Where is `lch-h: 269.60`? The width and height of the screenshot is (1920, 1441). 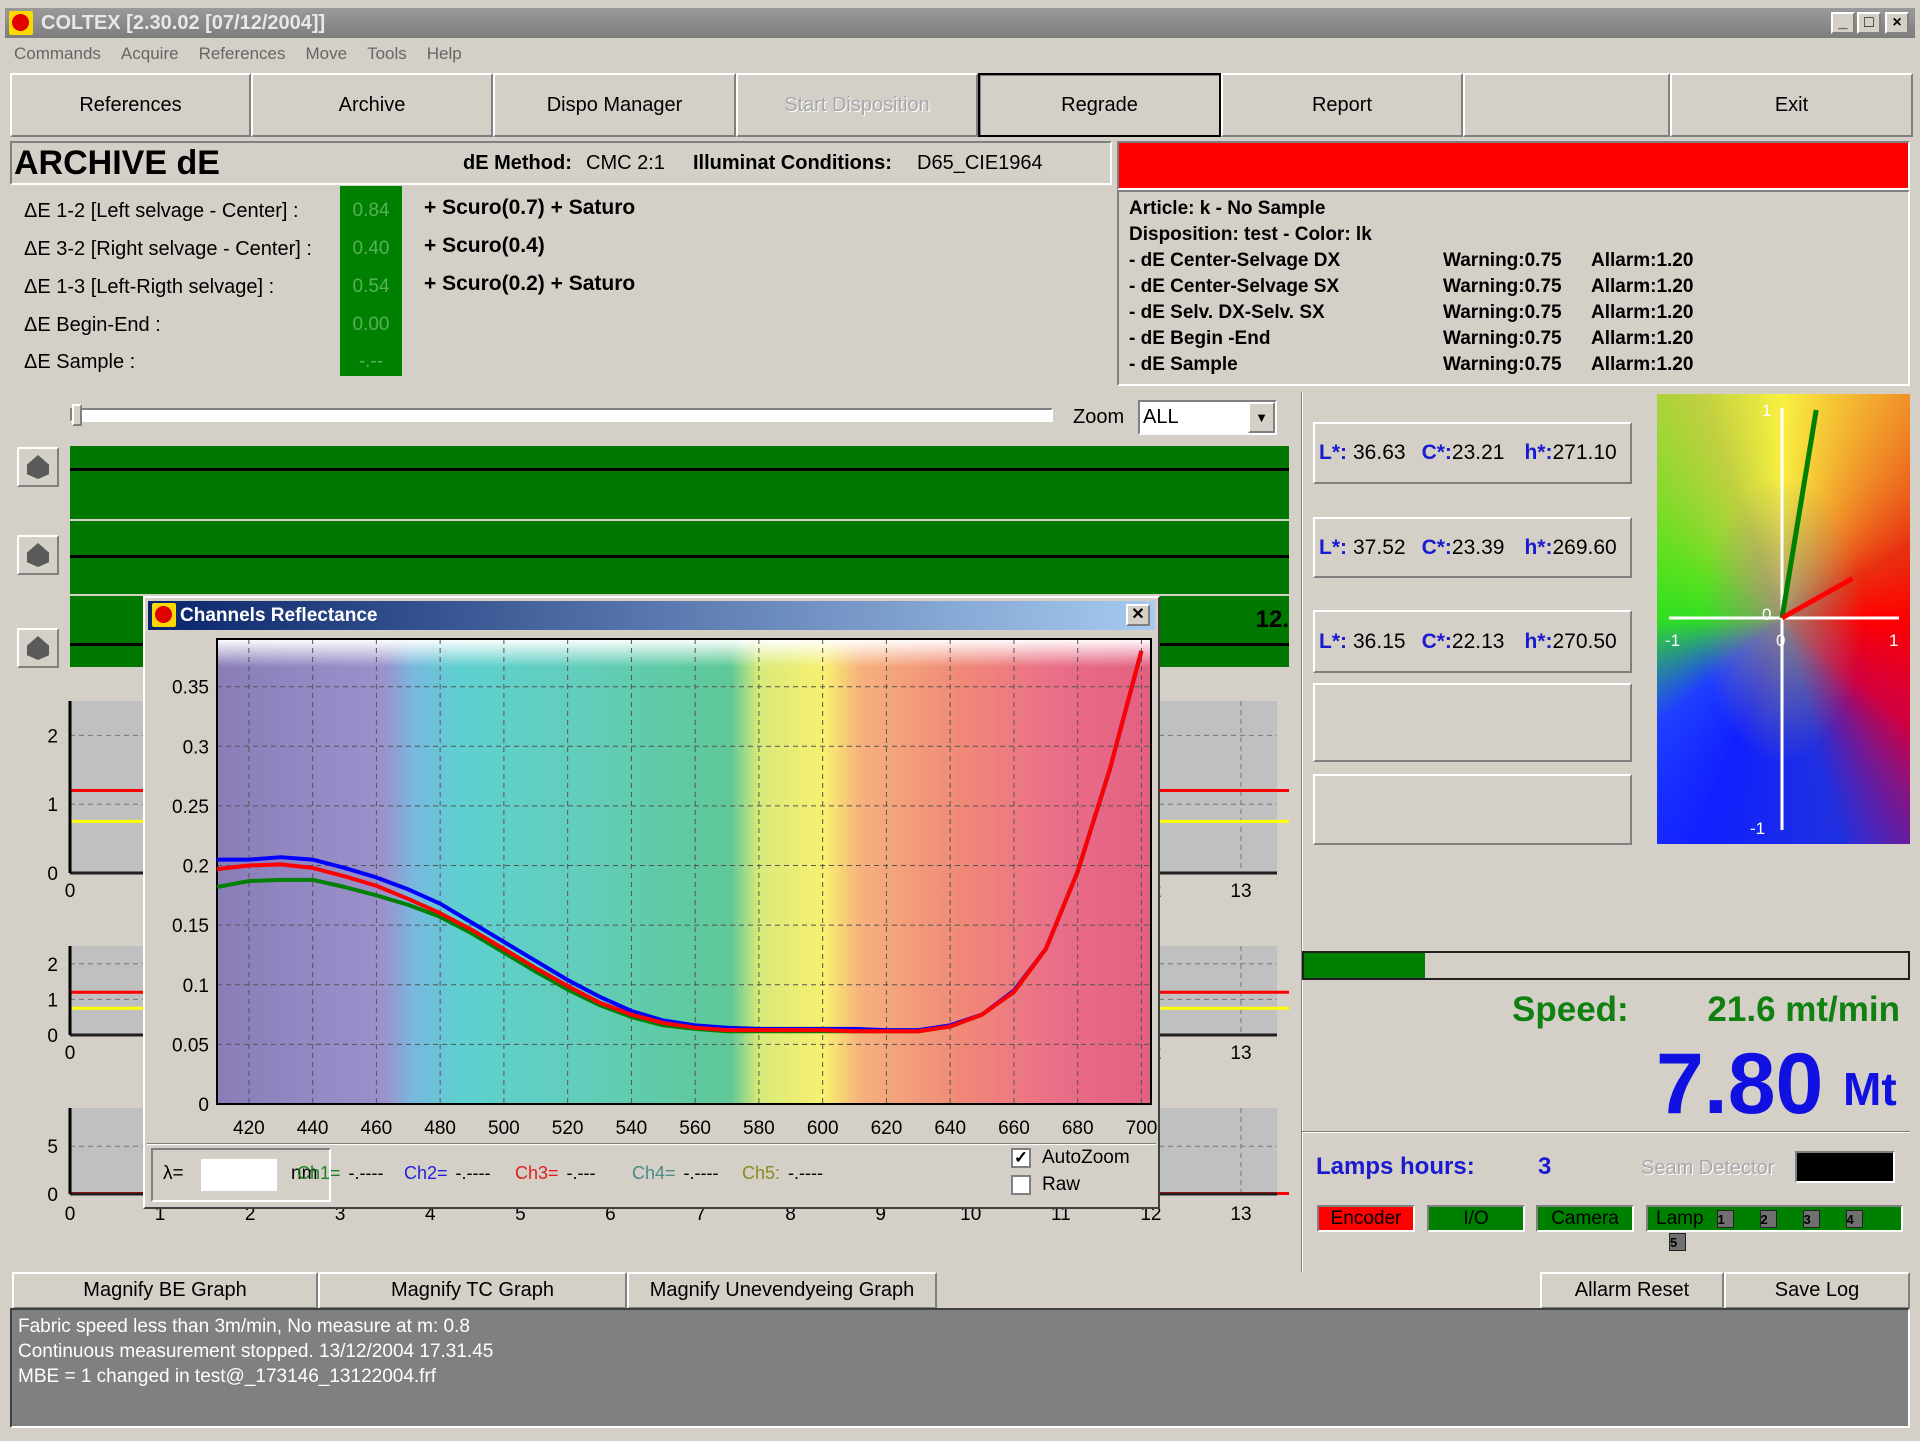 lch-h: 269.60 is located at coordinates (1584, 547).